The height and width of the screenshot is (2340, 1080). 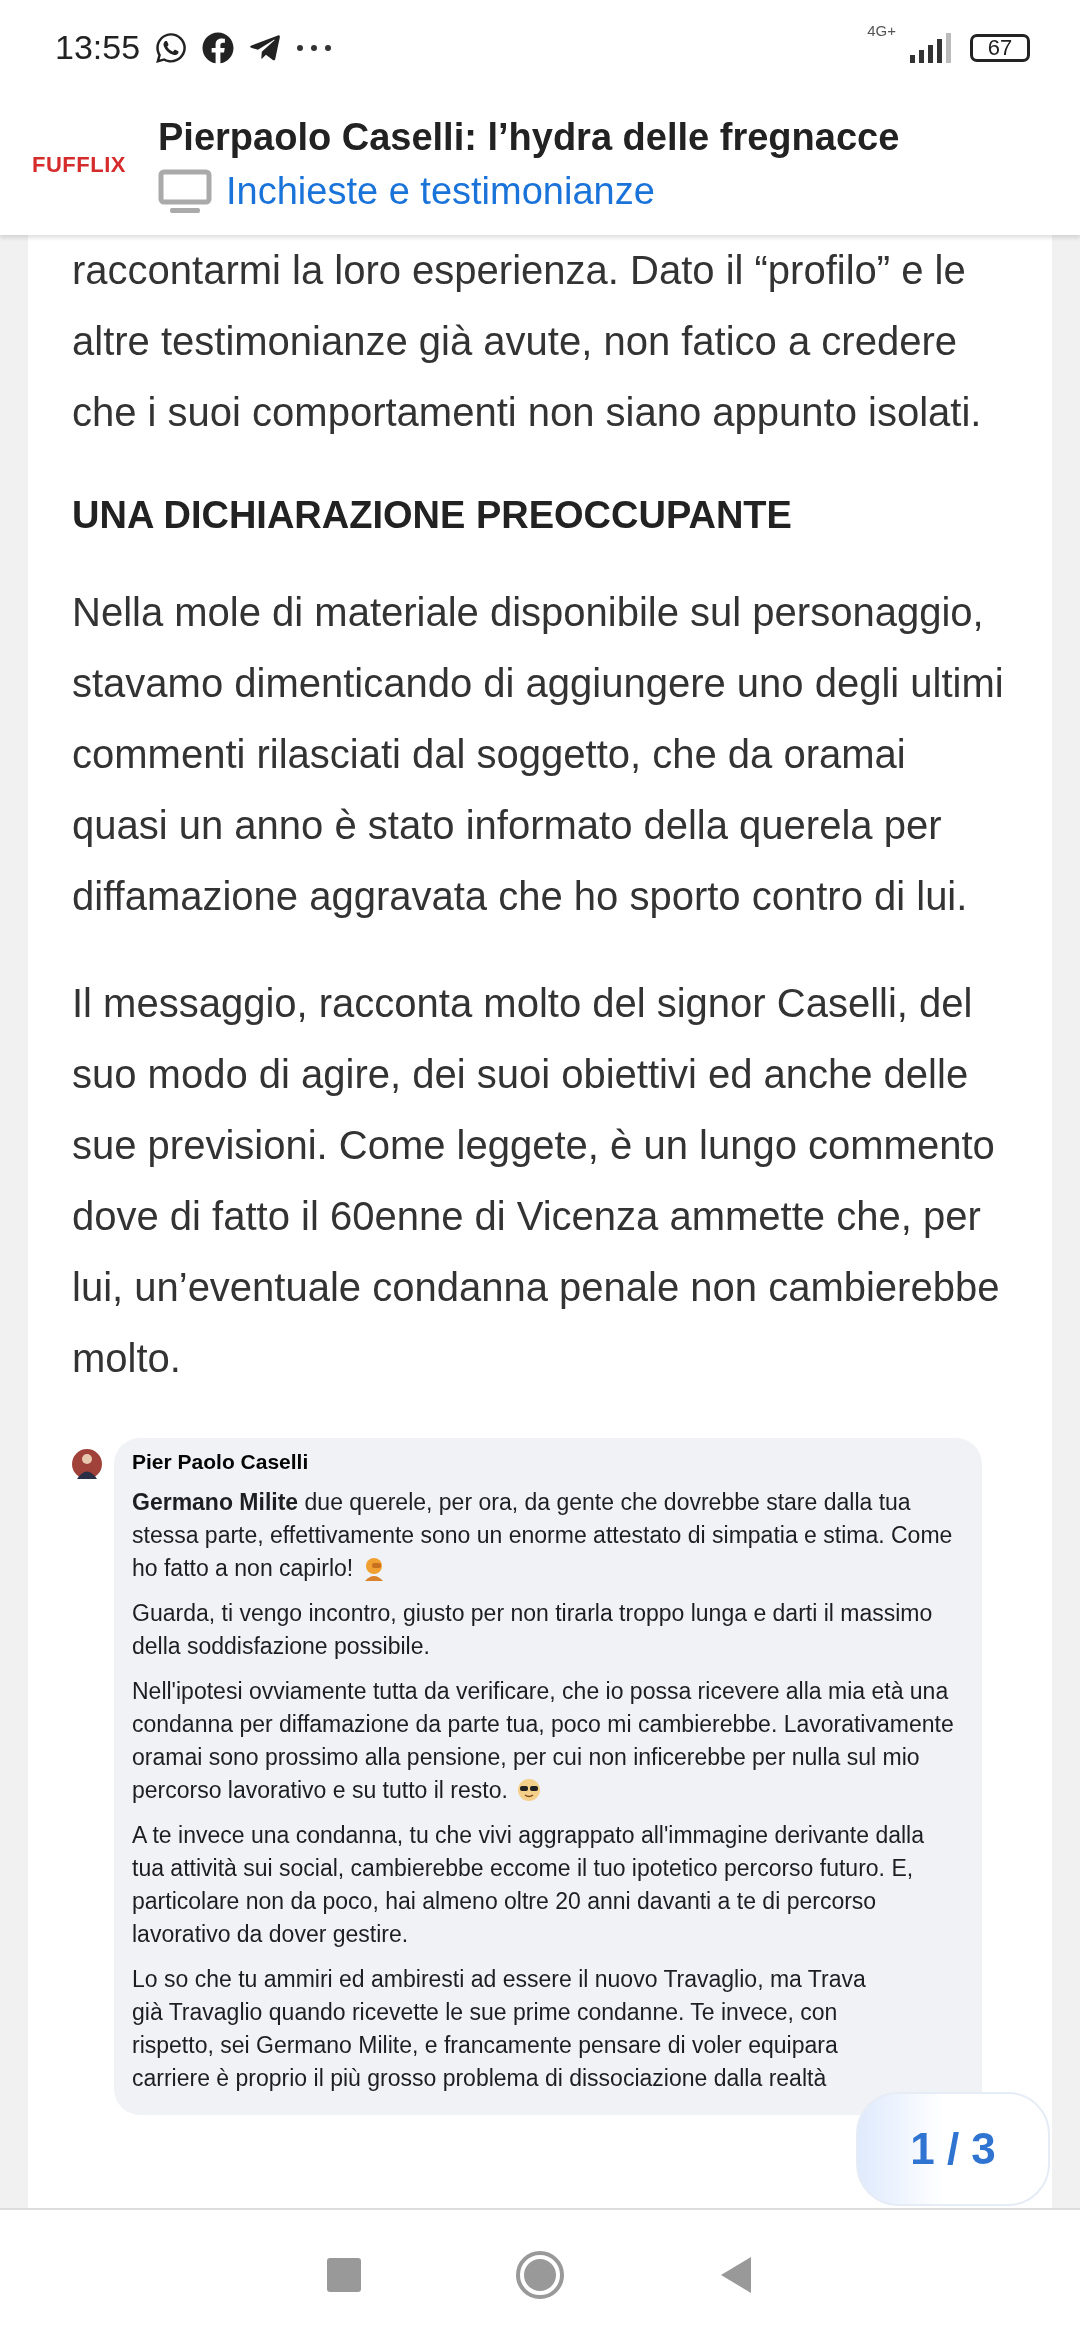 I want to click on comment-paragraph: Germano Milite due querele, per ora, da gente che dovrebbe stare dalla tua stessa parte, effettivamente sono un enorme attestato di simpatia e stima. Come ho fatto a non capirlo!, so click(x=543, y=1535).